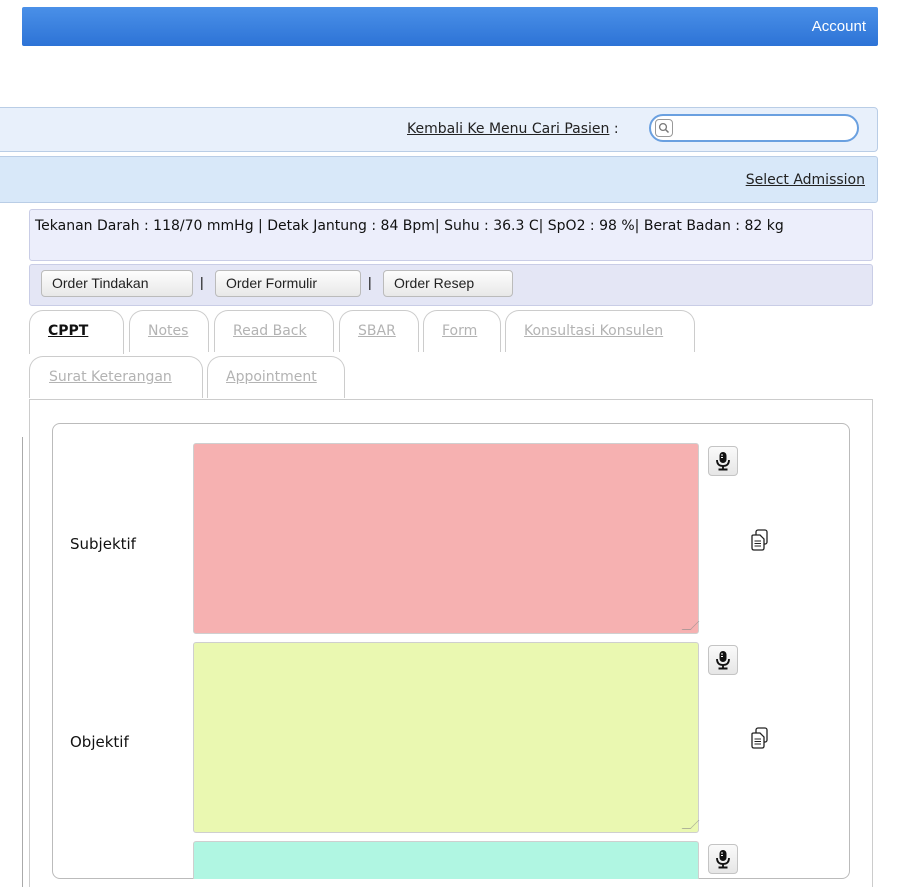 This screenshot has height=887, width=897. What do you see at coordinates (446, 538) in the screenshot?
I see `subjektif-textarea` at bounding box center [446, 538].